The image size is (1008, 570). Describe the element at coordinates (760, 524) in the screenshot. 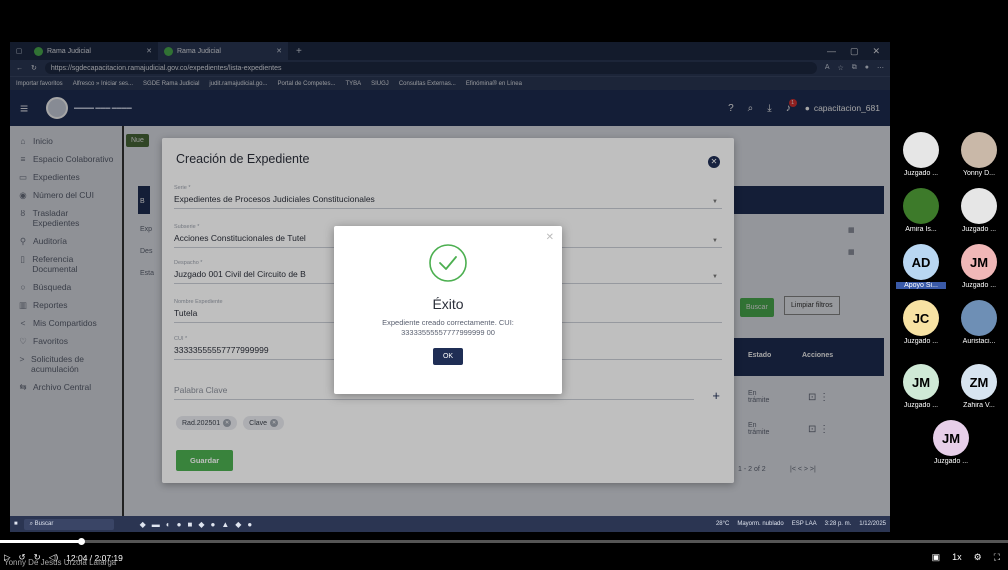

I see `weather-desc: Mayorm. nublado` at that location.